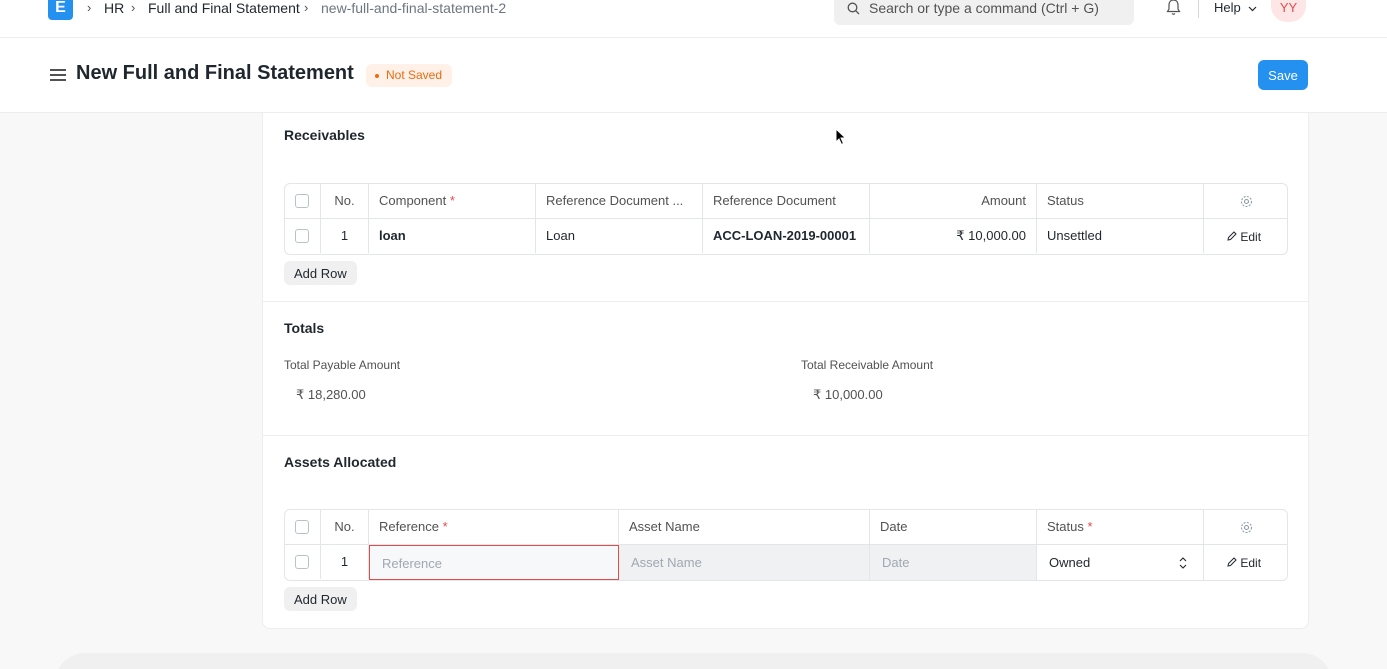  I want to click on user-avatar: YY, so click(1288, 11).